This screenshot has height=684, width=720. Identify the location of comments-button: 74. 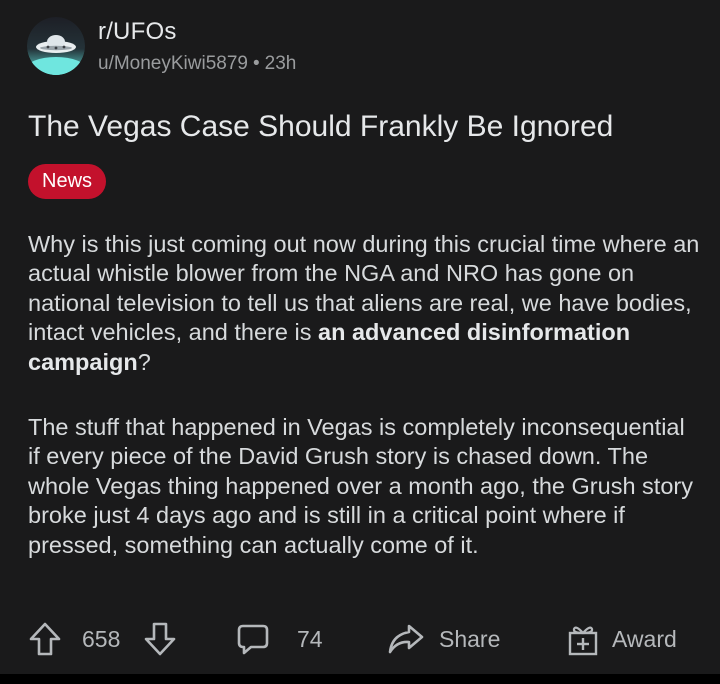
(279, 639).